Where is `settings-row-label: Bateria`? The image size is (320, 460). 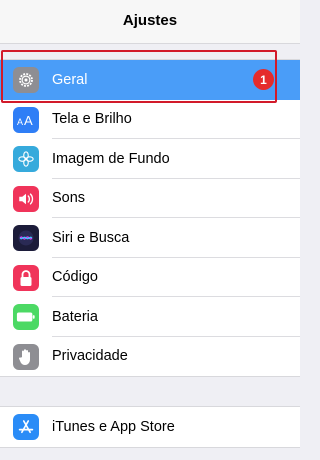
settings-row-label: Bateria is located at coordinates (75, 316).